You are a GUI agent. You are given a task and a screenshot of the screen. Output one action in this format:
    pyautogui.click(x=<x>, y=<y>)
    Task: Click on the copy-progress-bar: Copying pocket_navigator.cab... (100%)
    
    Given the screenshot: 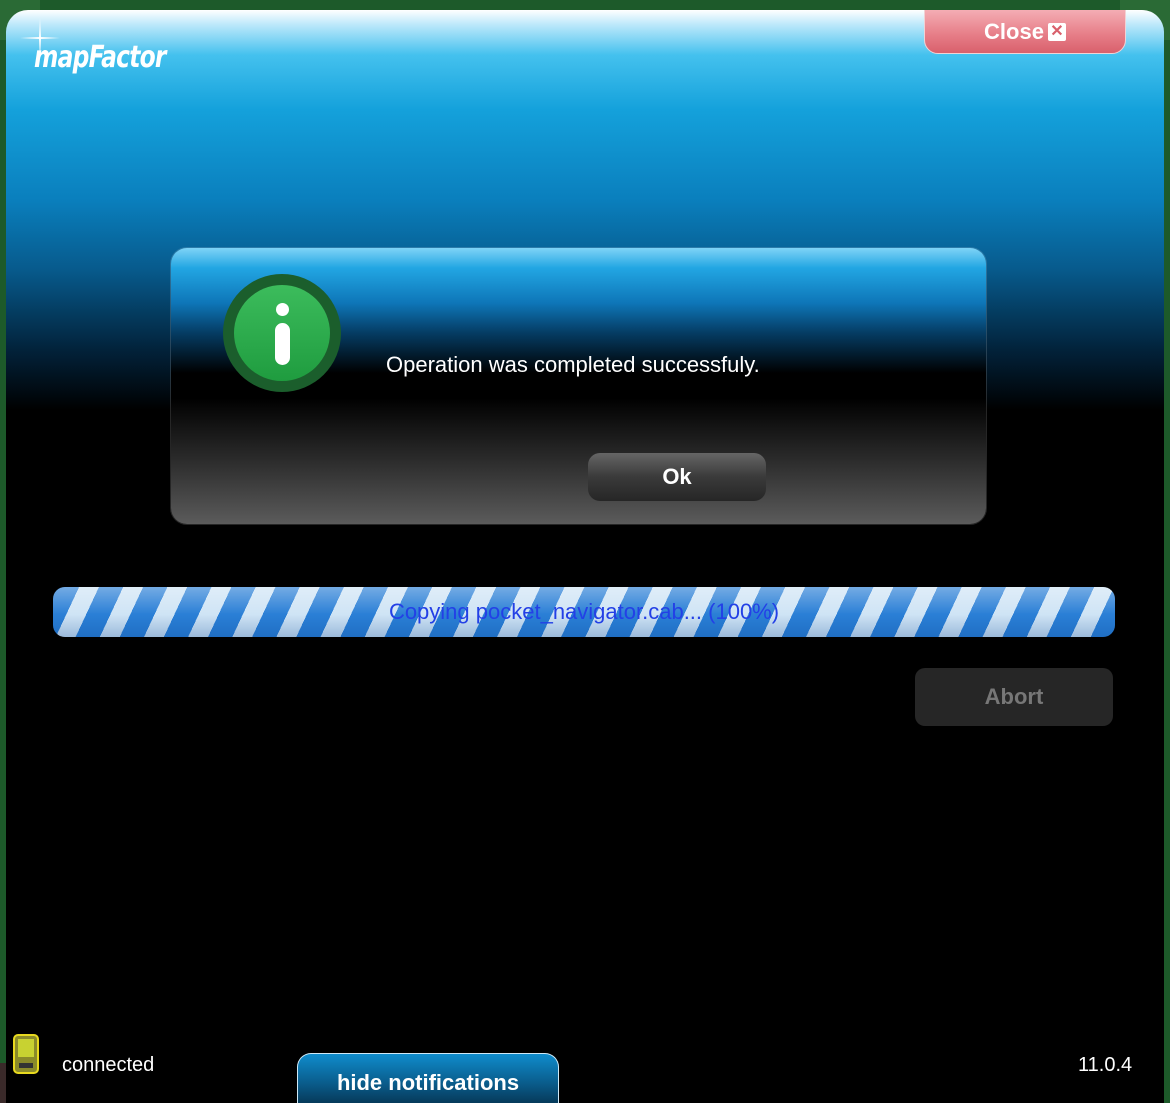 What is the action you would take?
    pyautogui.click(x=584, y=612)
    